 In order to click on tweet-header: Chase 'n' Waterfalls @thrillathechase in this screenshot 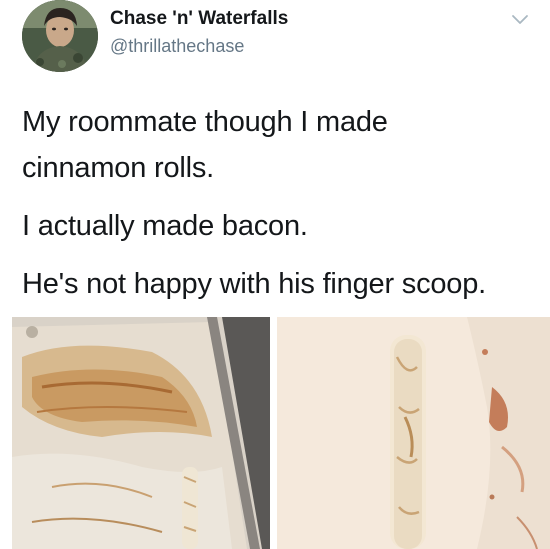, I will do `click(275, 40)`.